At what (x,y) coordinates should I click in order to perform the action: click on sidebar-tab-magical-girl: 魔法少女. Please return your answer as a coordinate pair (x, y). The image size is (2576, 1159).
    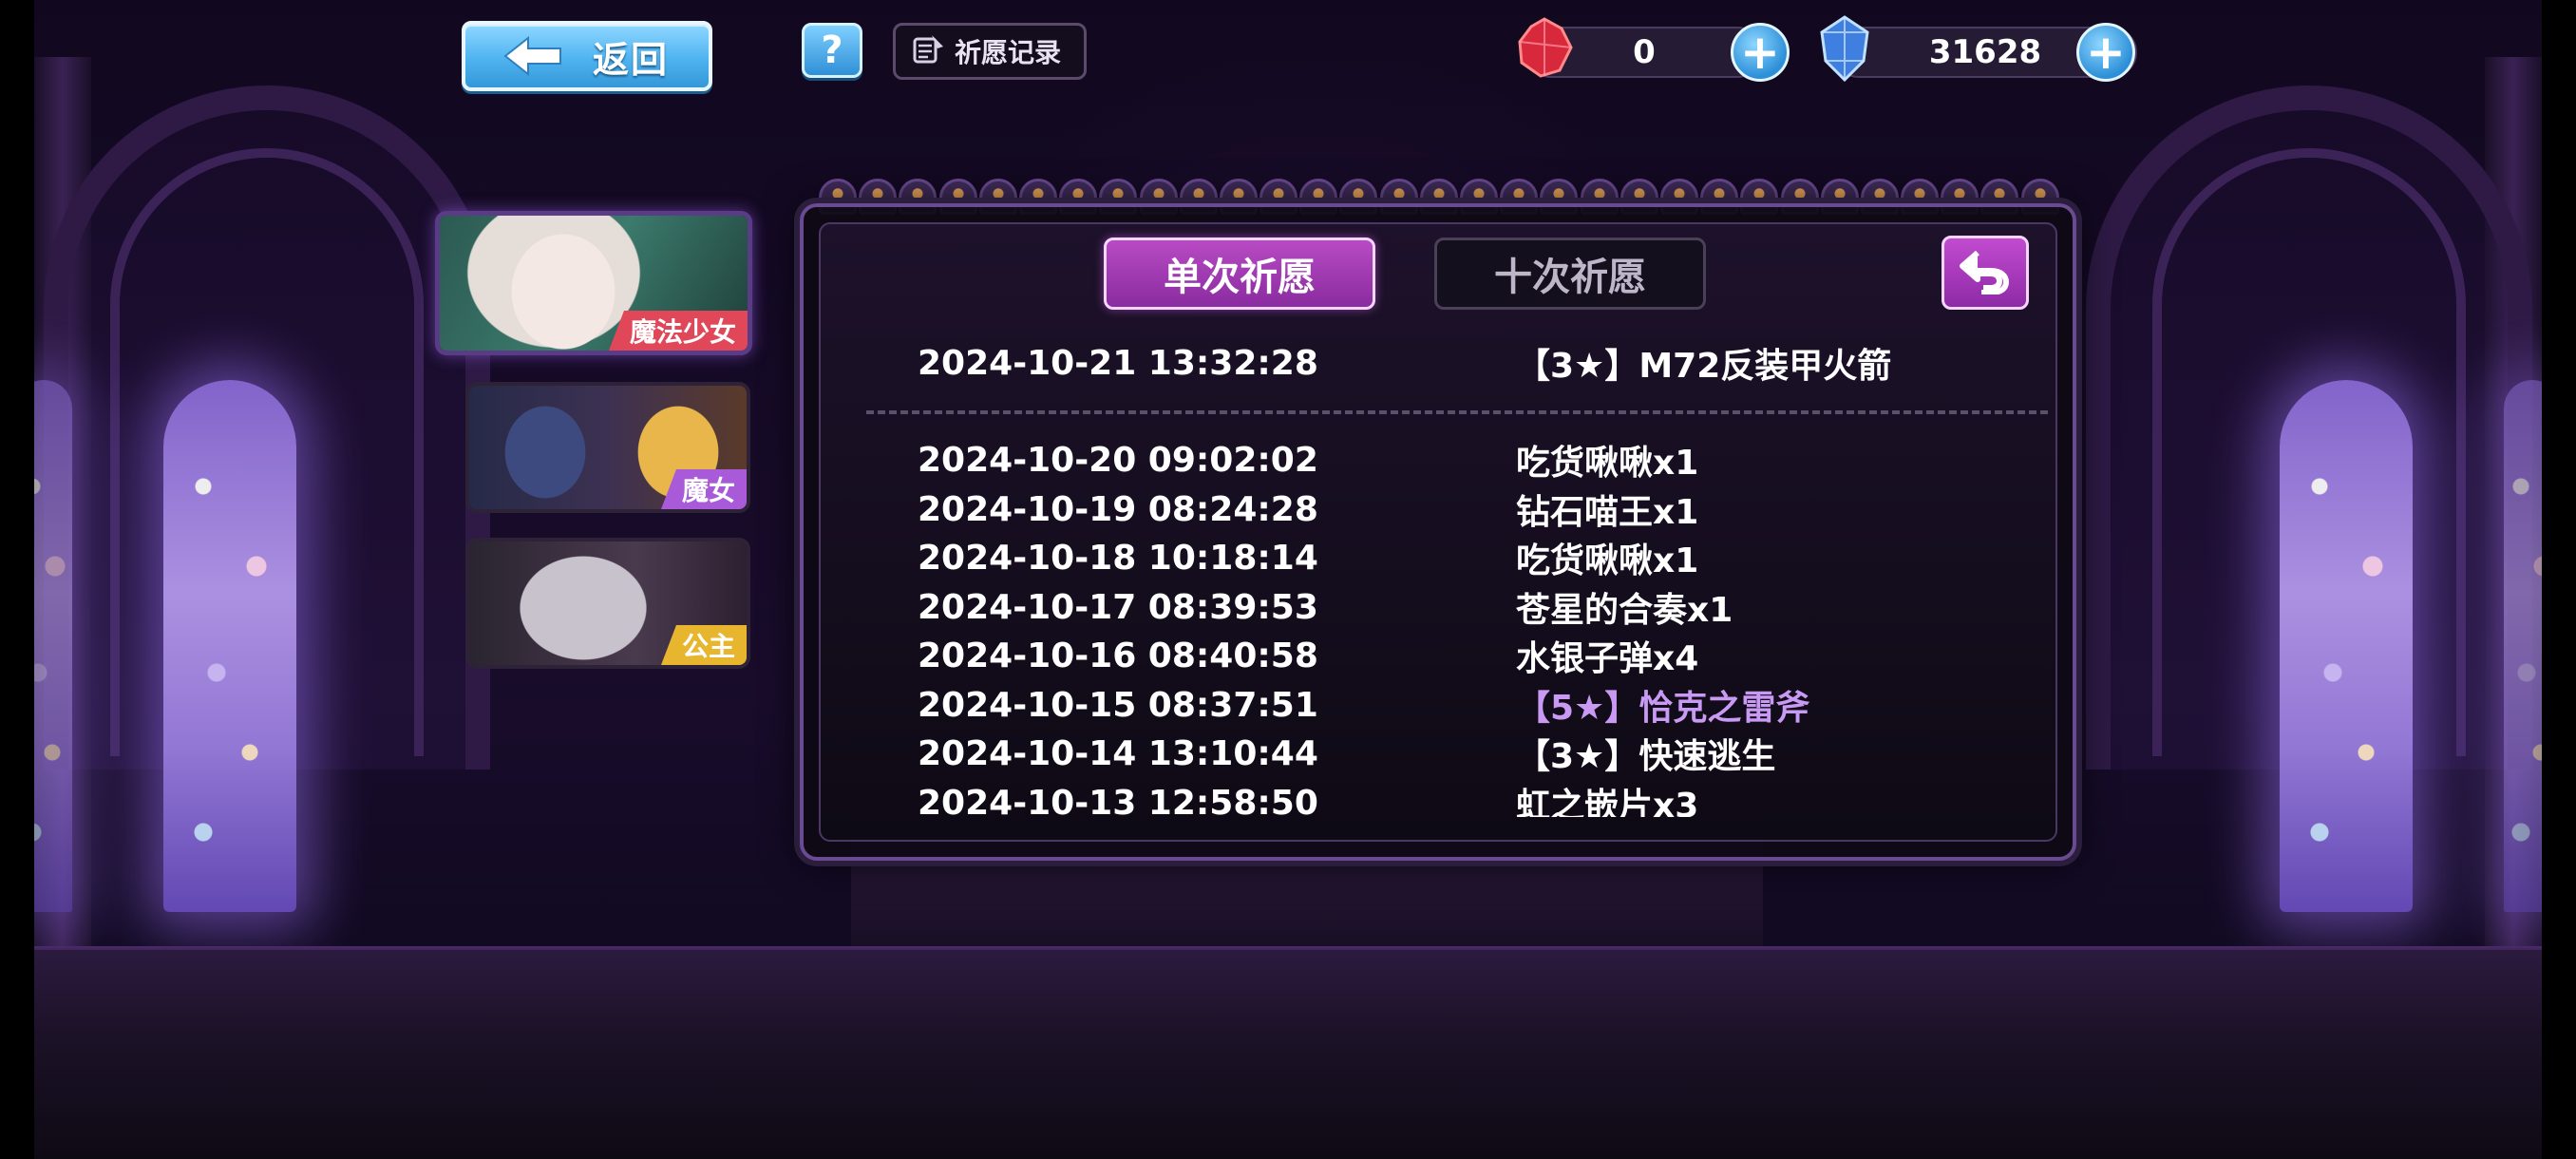
    Looking at the image, I should click on (593, 283).